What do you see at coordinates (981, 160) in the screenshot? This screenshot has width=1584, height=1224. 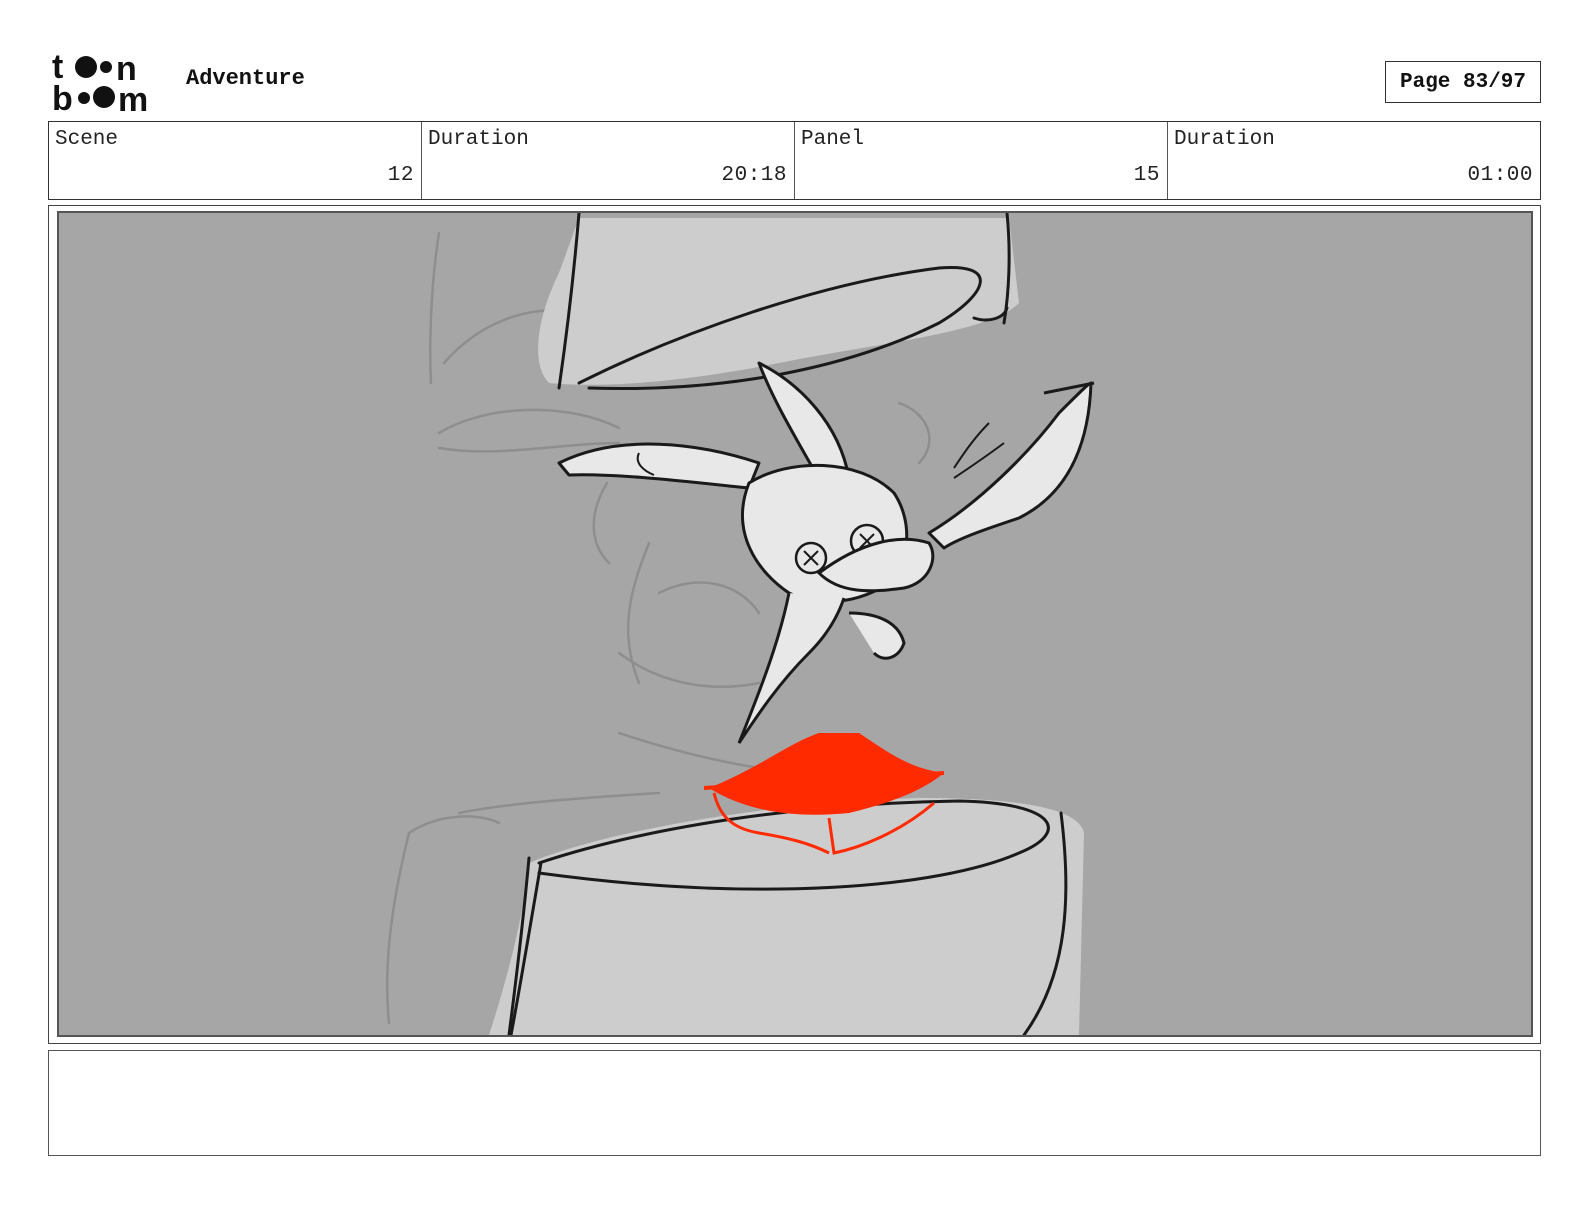 I see `panel-cell: Panel 15` at bounding box center [981, 160].